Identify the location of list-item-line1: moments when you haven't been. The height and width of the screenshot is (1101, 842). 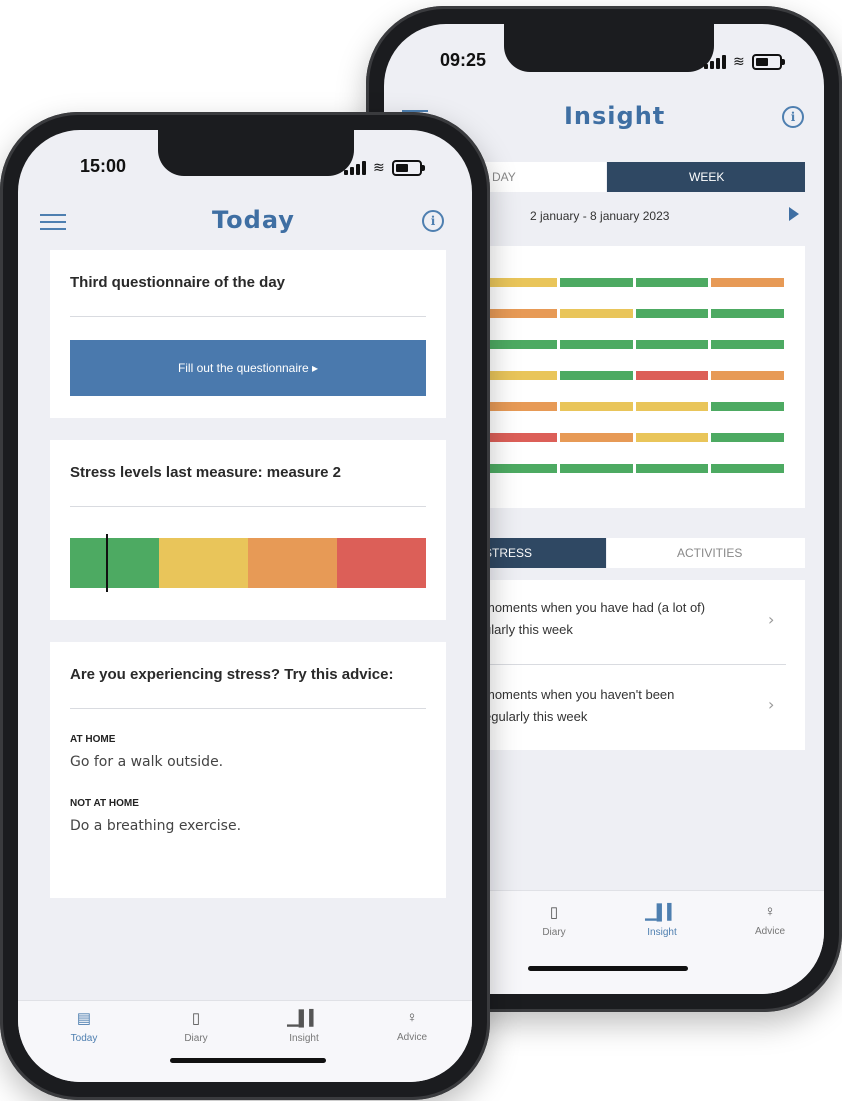
(579, 694).